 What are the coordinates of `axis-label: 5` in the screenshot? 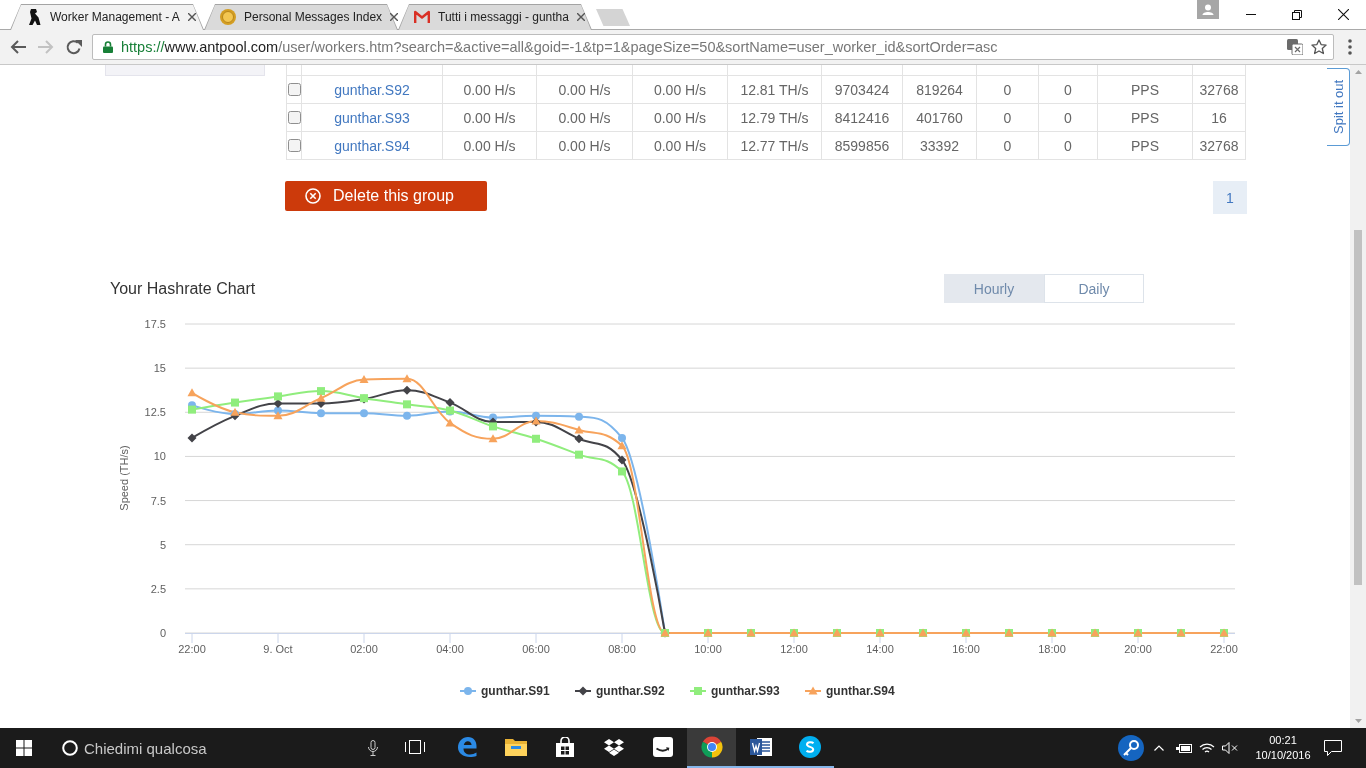 It's located at (162, 544).